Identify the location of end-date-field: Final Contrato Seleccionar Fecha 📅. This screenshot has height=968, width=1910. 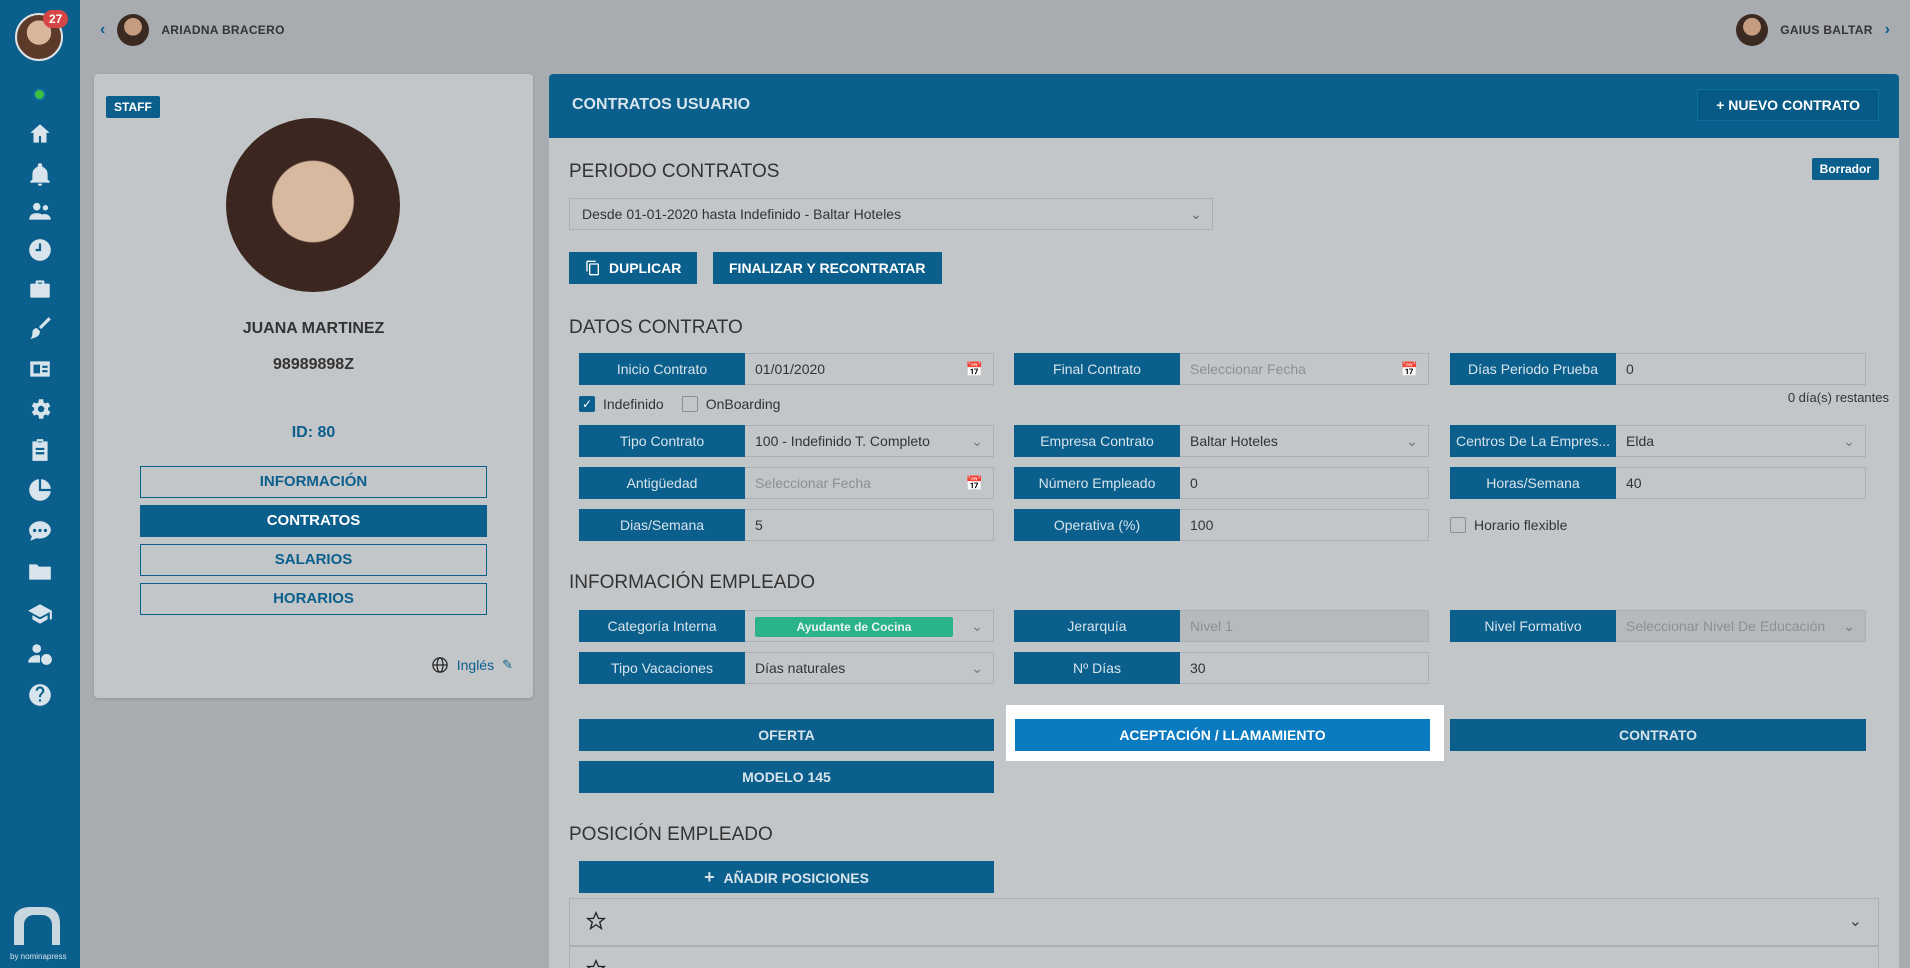
(1221, 369).